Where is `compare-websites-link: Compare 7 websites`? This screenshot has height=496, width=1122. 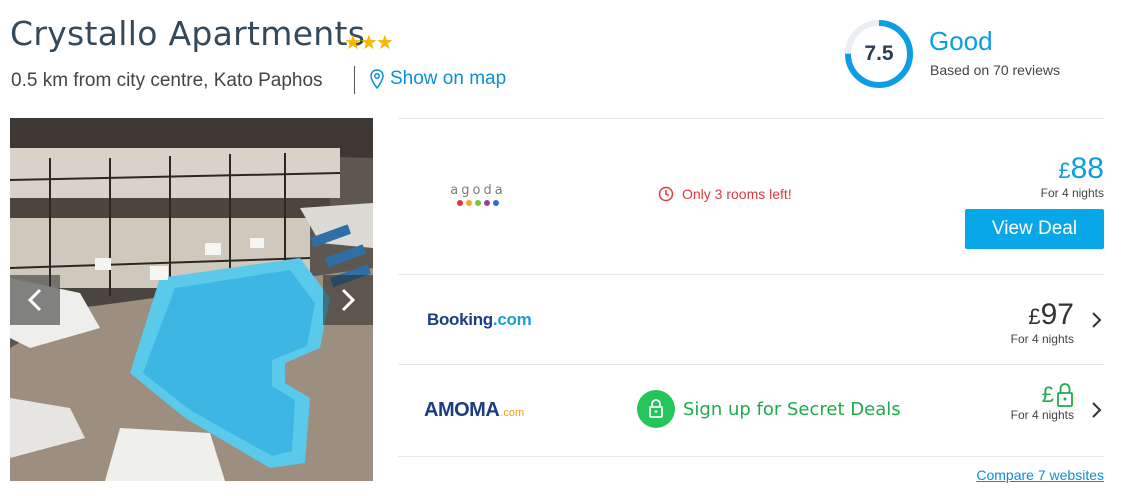 compare-websites-link: Compare 7 websites is located at coordinates (1040, 475).